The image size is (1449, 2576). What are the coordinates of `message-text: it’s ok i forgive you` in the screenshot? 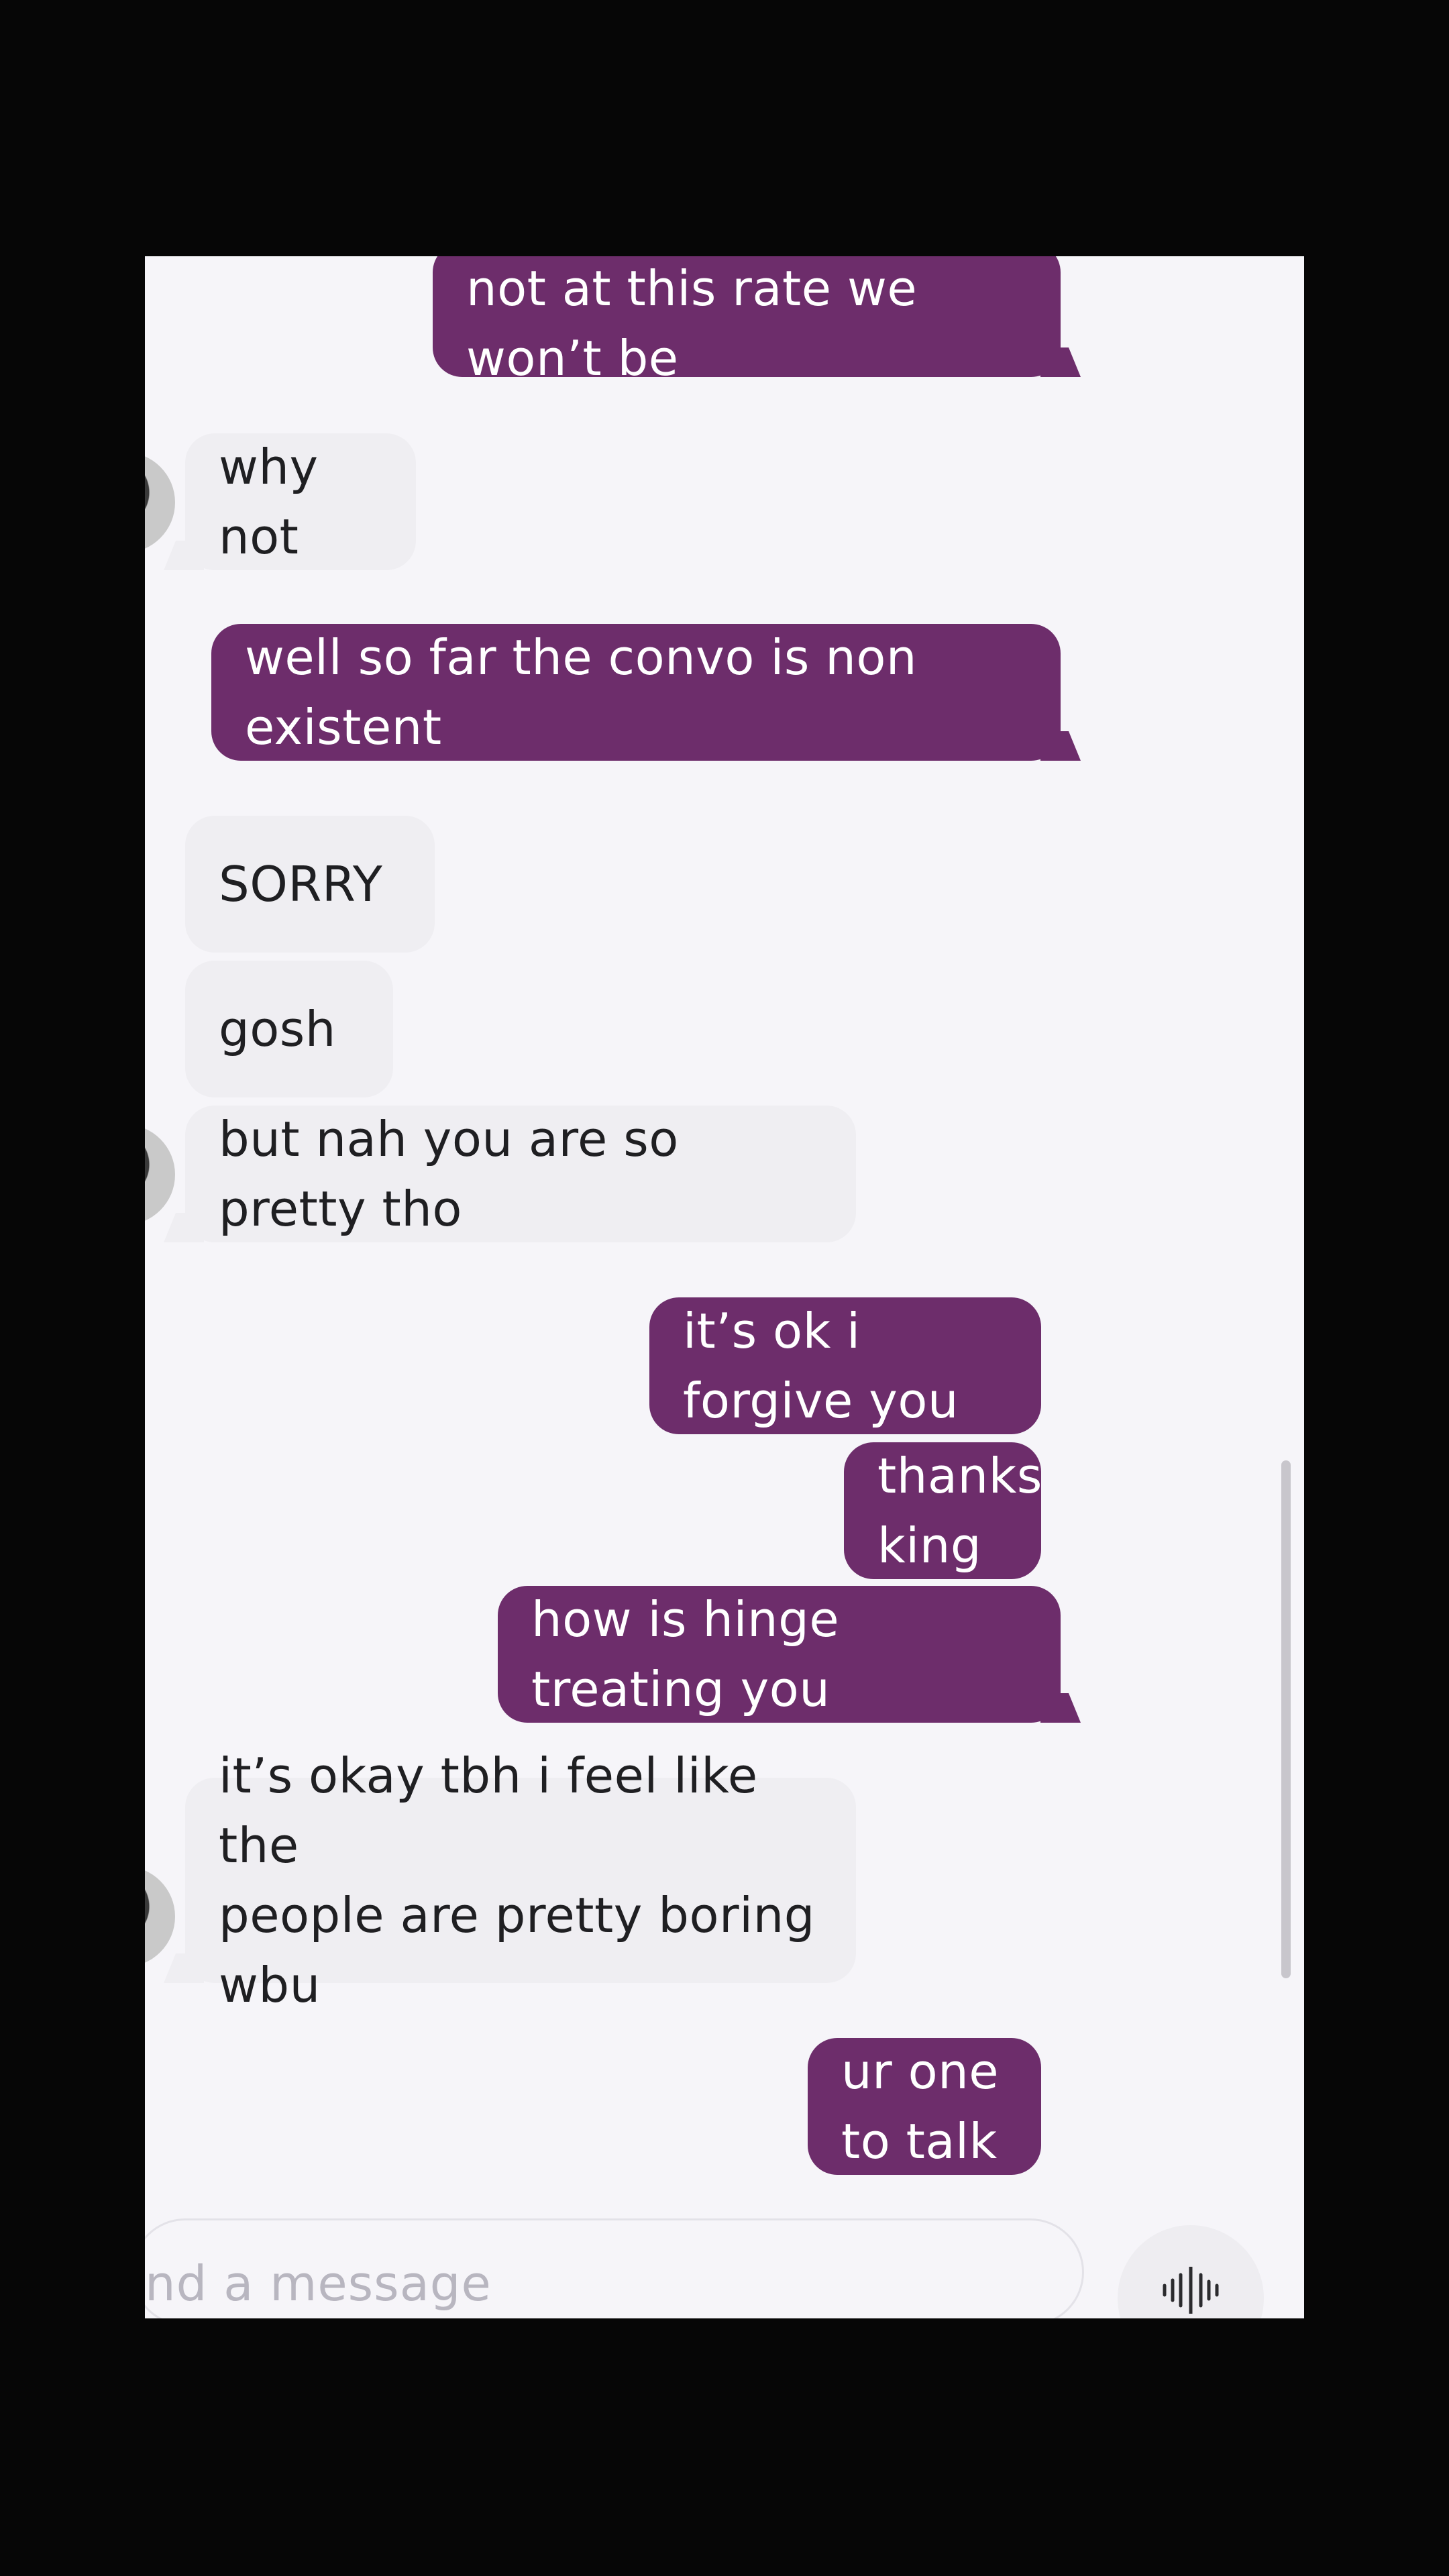 It's located at (821, 1366).